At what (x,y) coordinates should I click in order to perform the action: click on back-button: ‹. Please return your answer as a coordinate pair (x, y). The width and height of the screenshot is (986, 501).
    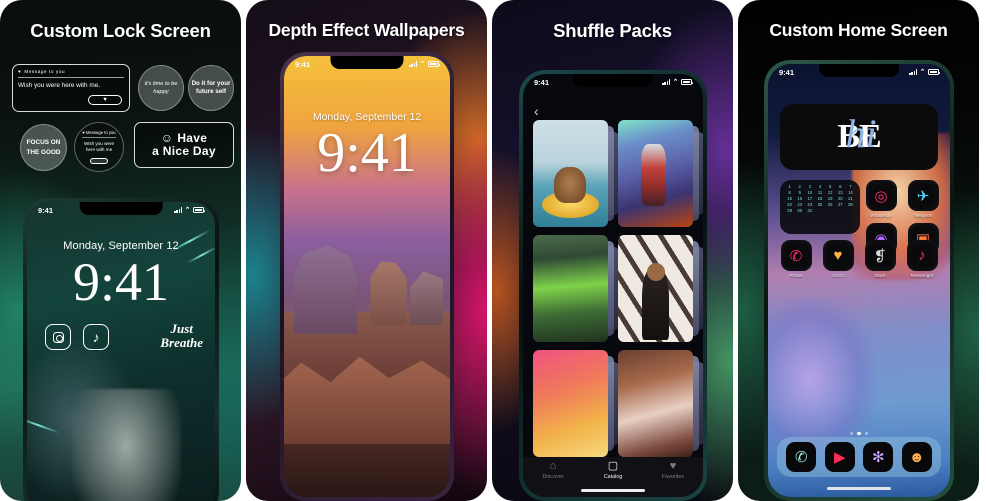
    Looking at the image, I should click on (536, 111).